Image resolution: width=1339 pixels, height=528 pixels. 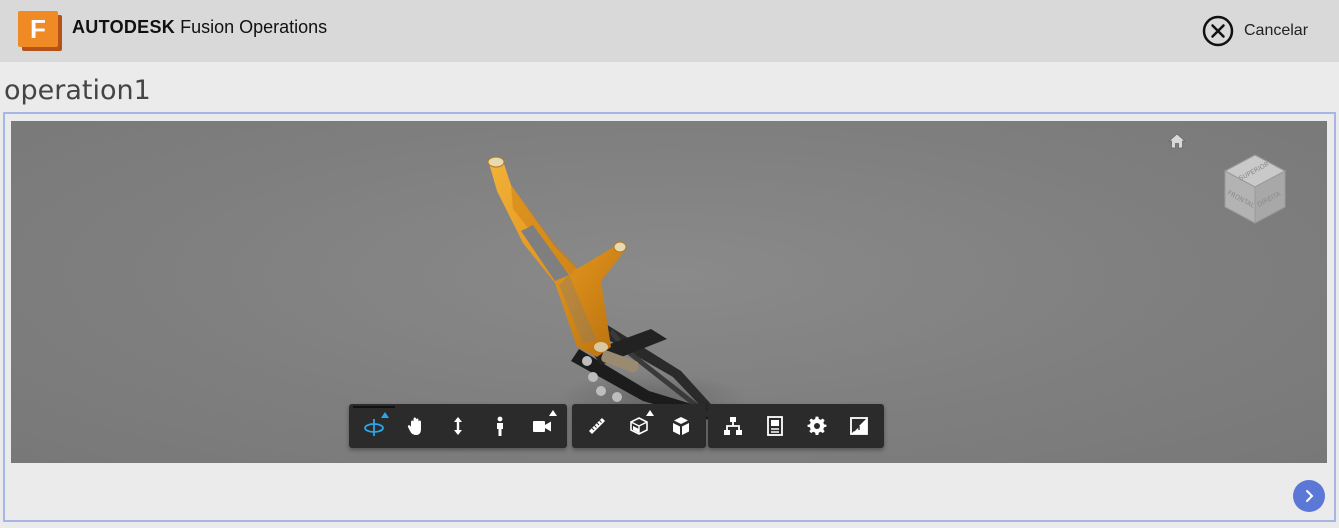 I want to click on orbit-button, so click(x=374, y=426).